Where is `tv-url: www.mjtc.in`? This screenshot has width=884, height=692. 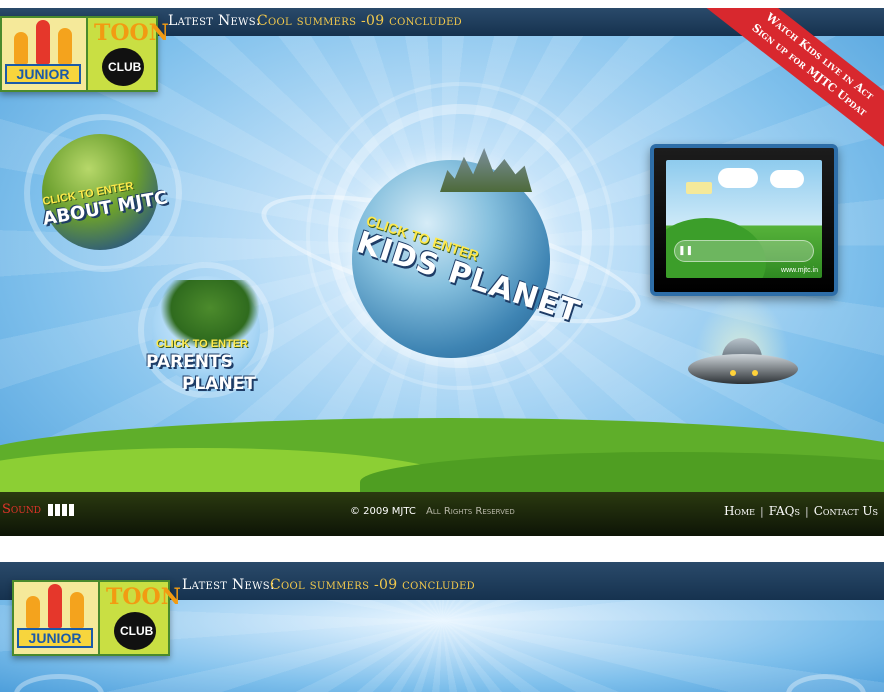
tv-url: www.mjtc.in is located at coordinates (799, 270).